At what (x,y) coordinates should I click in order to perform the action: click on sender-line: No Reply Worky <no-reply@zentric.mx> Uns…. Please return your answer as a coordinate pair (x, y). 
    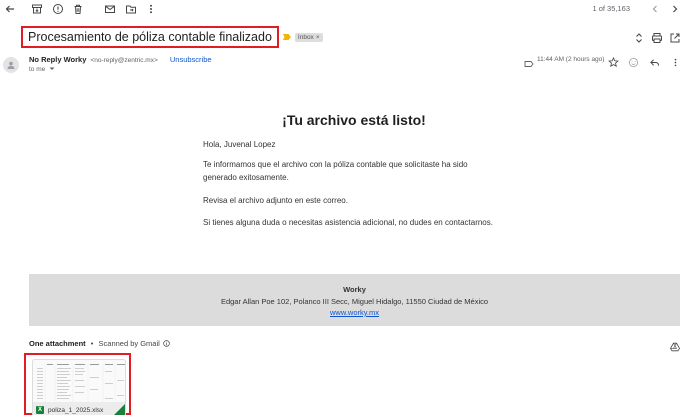
    Looking at the image, I should click on (120, 59).